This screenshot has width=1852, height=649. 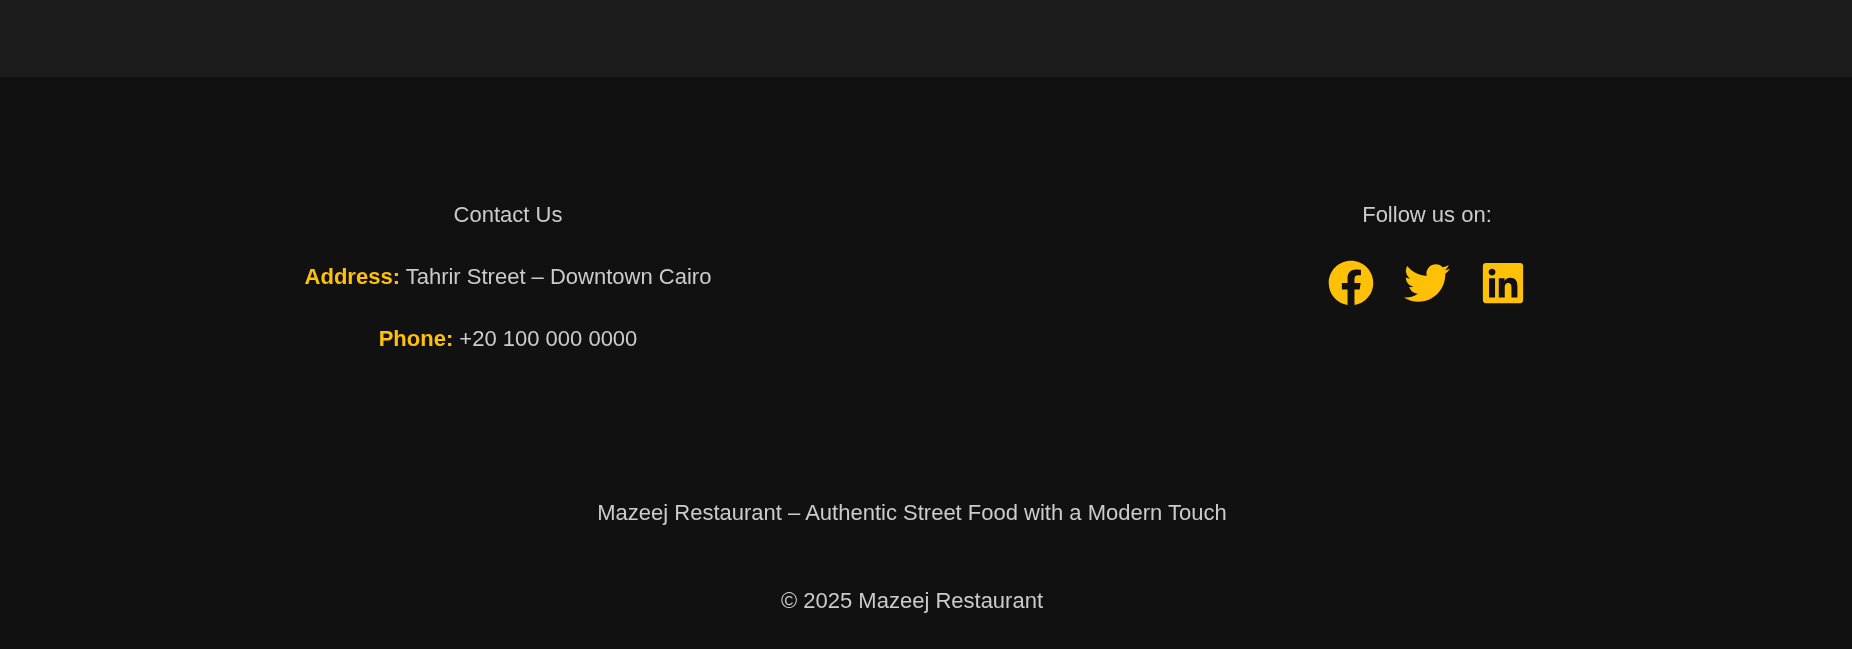 What do you see at coordinates (508, 277) in the screenshot?
I see `contact-line: Address: Tahrir Street – Downtown Cairo` at bounding box center [508, 277].